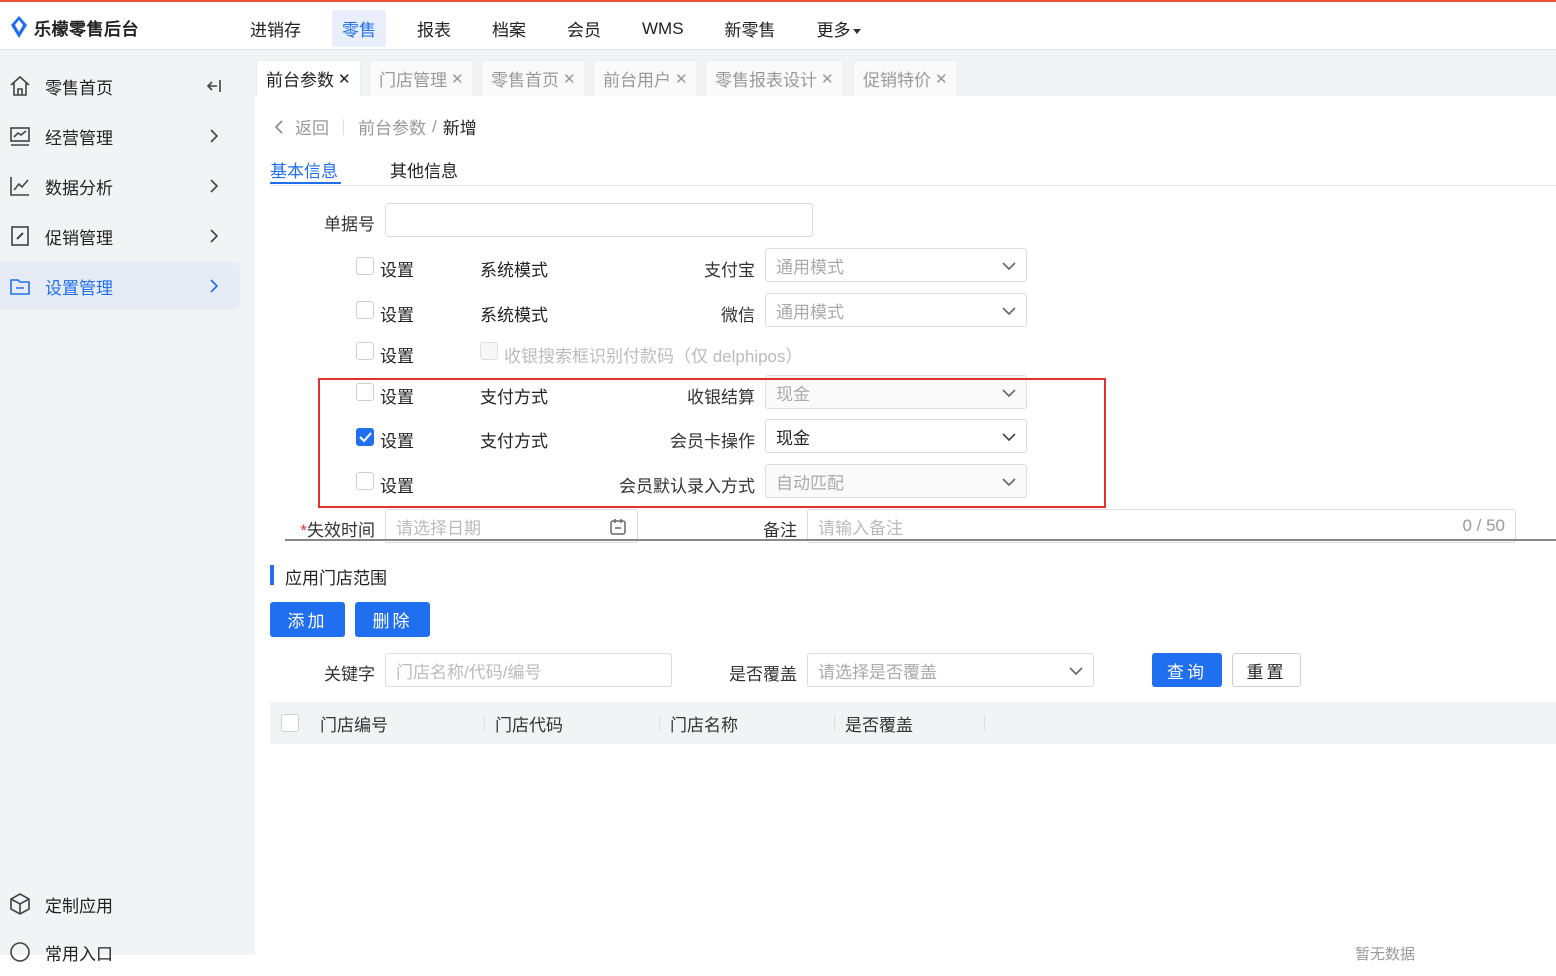 This screenshot has width=1556, height=976. Describe the element at coordinates (434, 28) in the screenshot. I see `topnav-item-reports: 报表` at that location.